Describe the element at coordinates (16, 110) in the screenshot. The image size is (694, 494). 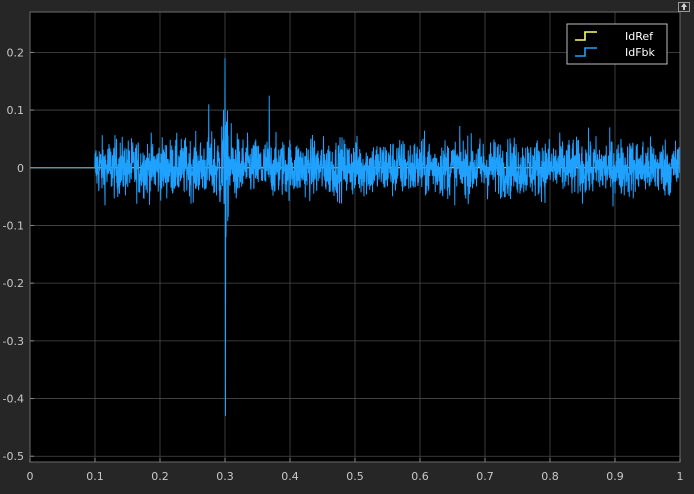
I see `y-tick-label: 0.1` at that location.